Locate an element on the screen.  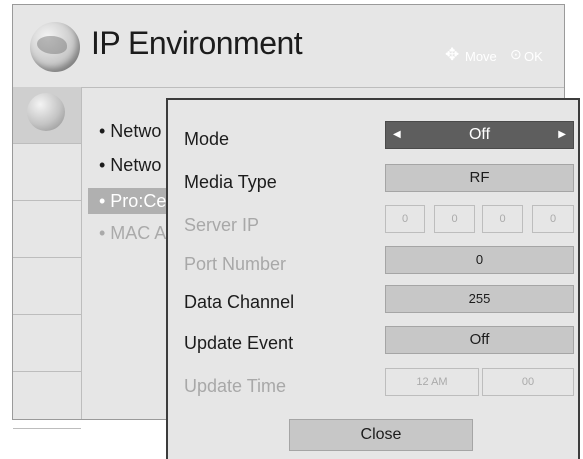
close-button: Close is located at coordinates (381, 435).